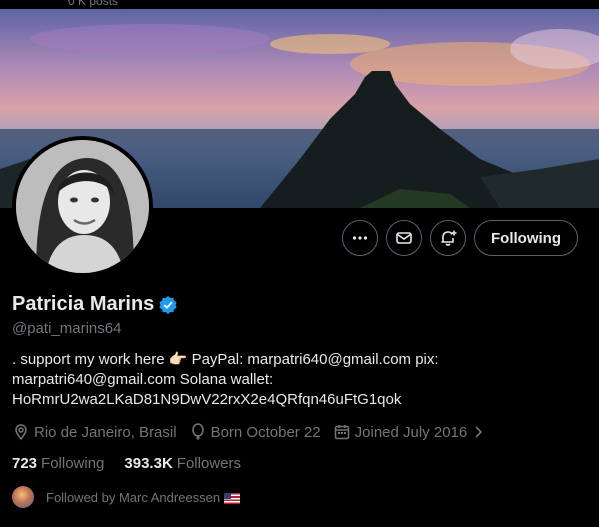 The width and height of the screenshot is (599, 527). I want to click on followed-by-text: Followed by Marc Andreessen, so click(133, 497).